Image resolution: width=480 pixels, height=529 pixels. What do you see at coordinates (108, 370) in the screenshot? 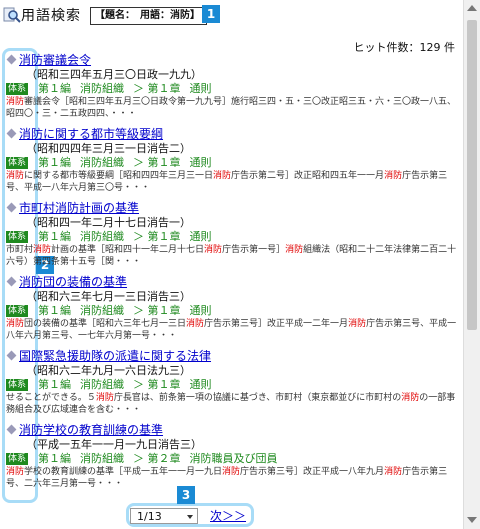
I see `result-reference: （昭和六二年九月一六日法九三）` at bounding box center [108, 370].